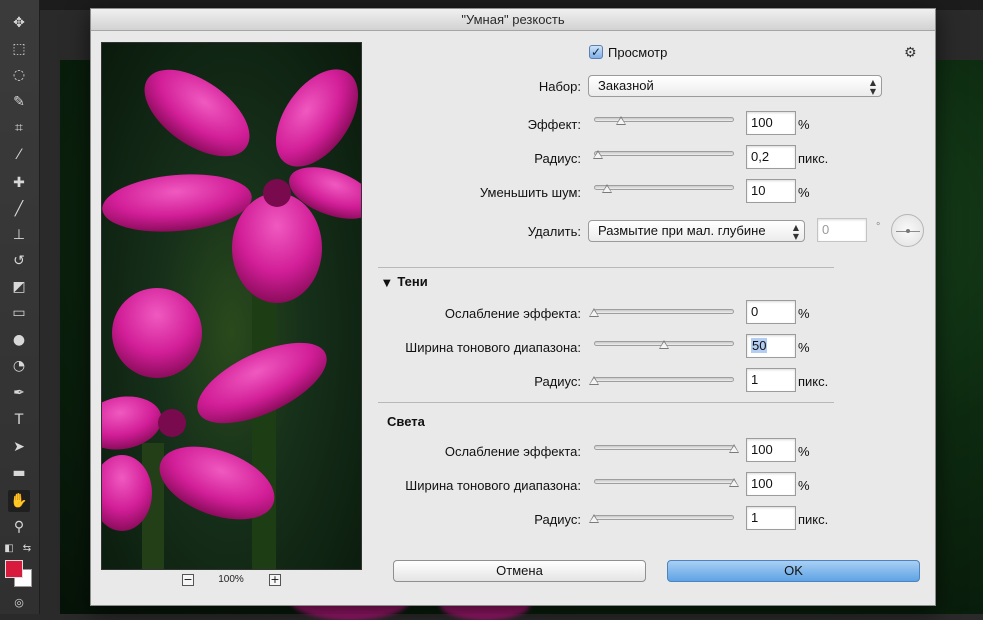 The width and height of the screenshot is (983, 620). What do you see at coordinates (735, 86) in the screenshot?
I see `preset-select: Заказной ▲ ▼` at bounding box center [735, 86].